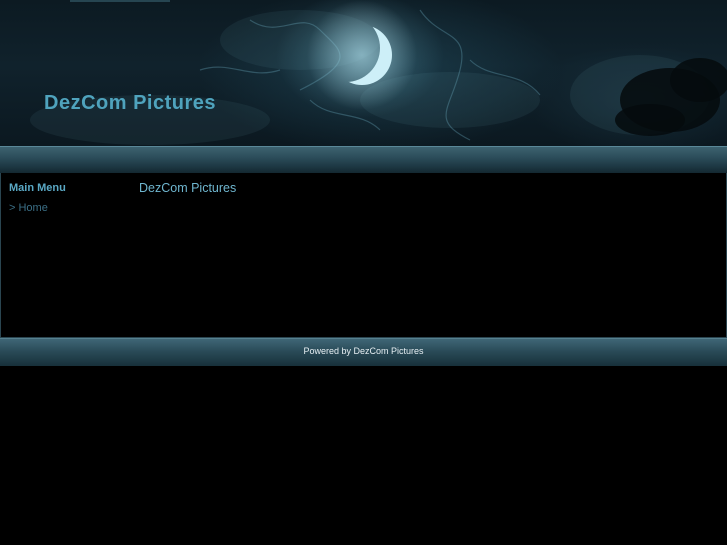 Image resolution: width=727 pixels, height=545 pixels. I want to click on main-menu-heading: Main Menu, so click(37, 188).